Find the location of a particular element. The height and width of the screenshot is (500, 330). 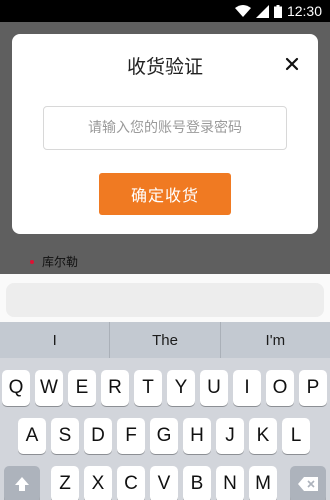

shift-icon is located at coordinates (22, 484).